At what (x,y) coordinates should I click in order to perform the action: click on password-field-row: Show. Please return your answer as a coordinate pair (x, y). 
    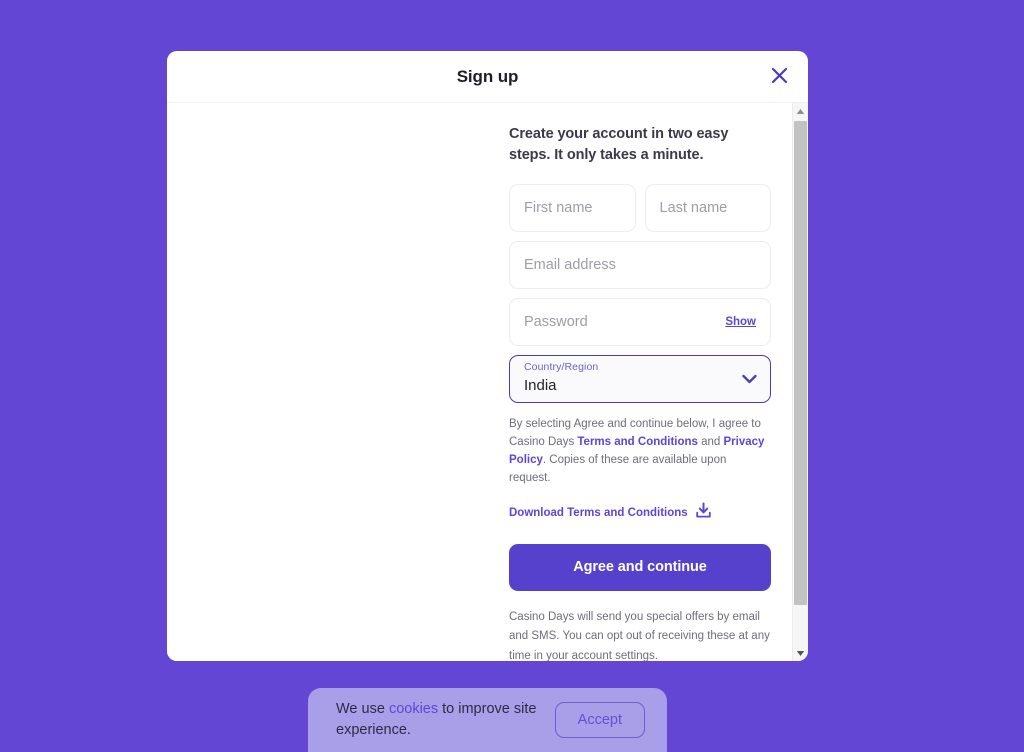
    Looking at the image, I should click on (640, 321).